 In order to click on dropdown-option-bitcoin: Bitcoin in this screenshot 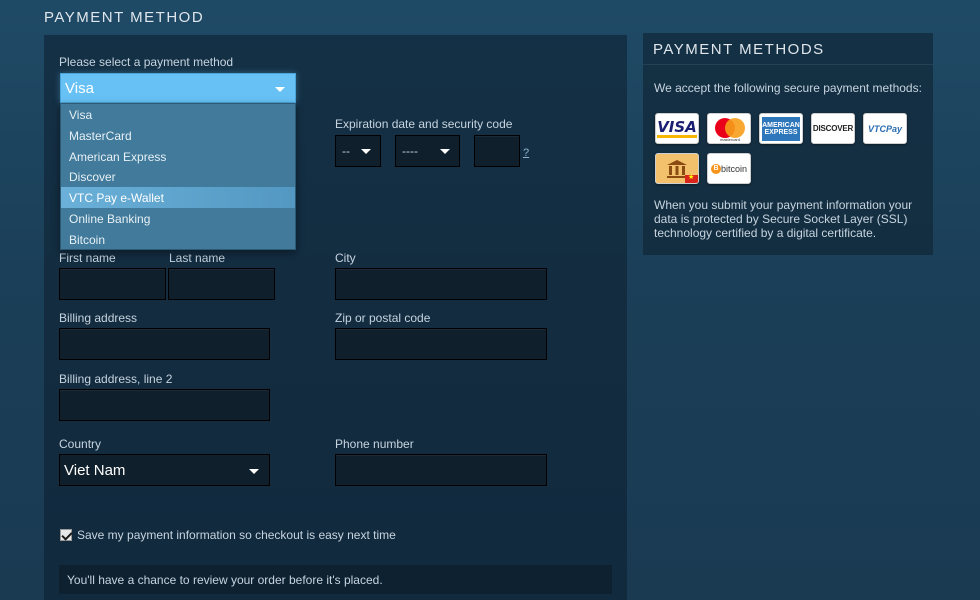, I will do `click(178, 239)`.